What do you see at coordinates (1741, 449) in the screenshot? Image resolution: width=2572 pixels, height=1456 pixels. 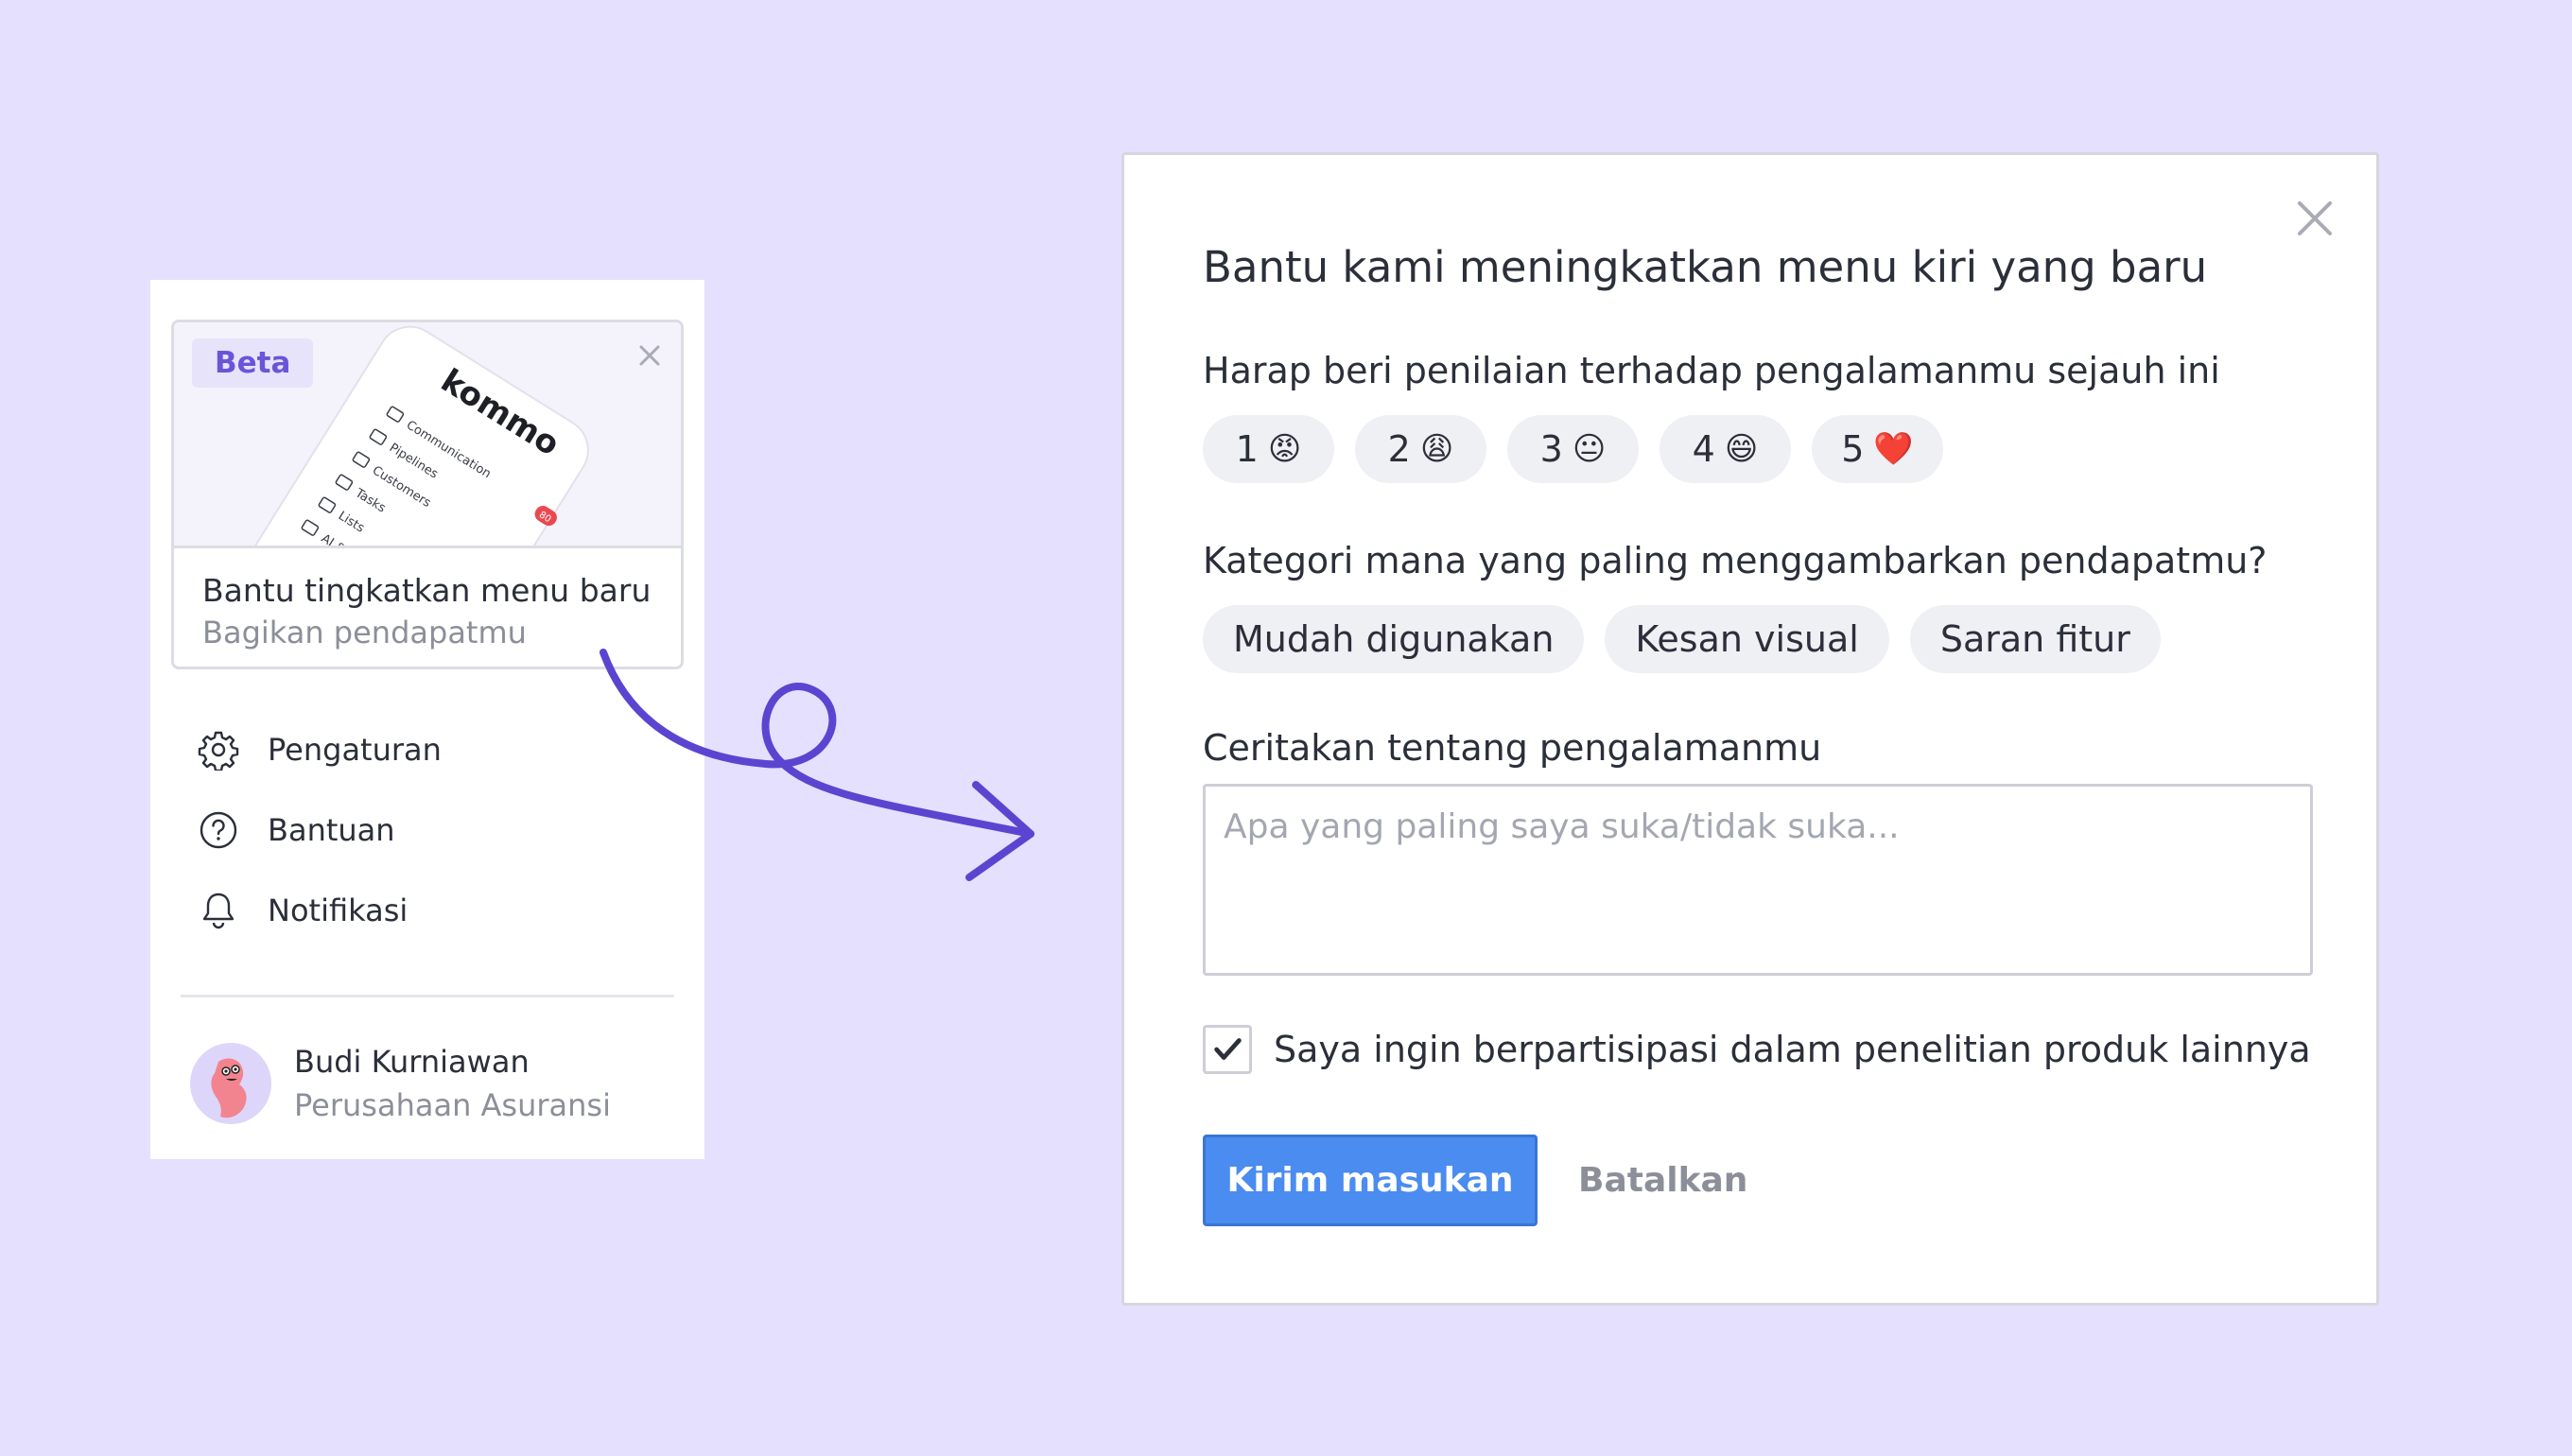 I see `grinning-face-icon: 😄` at bounding box center [1741, 449].